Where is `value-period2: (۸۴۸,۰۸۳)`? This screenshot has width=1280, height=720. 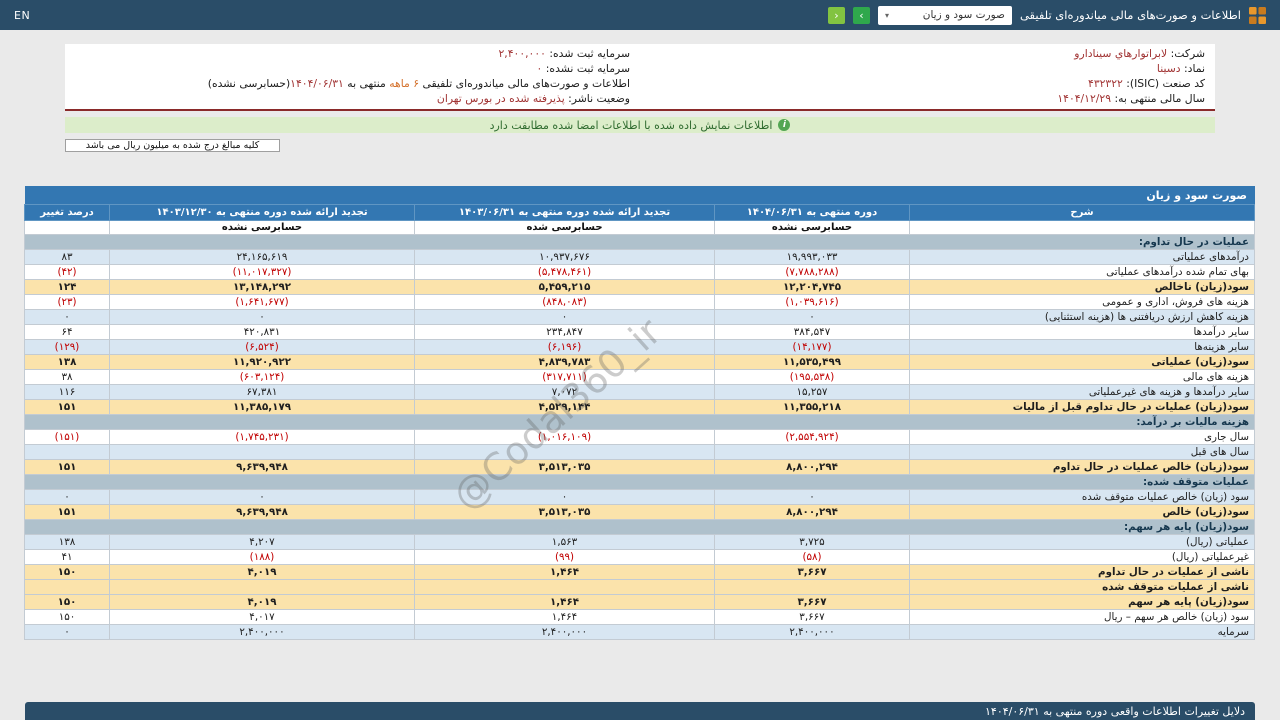
value-period2: (۸۴۸,۰۸۳) is located at coordinates (564, 302).